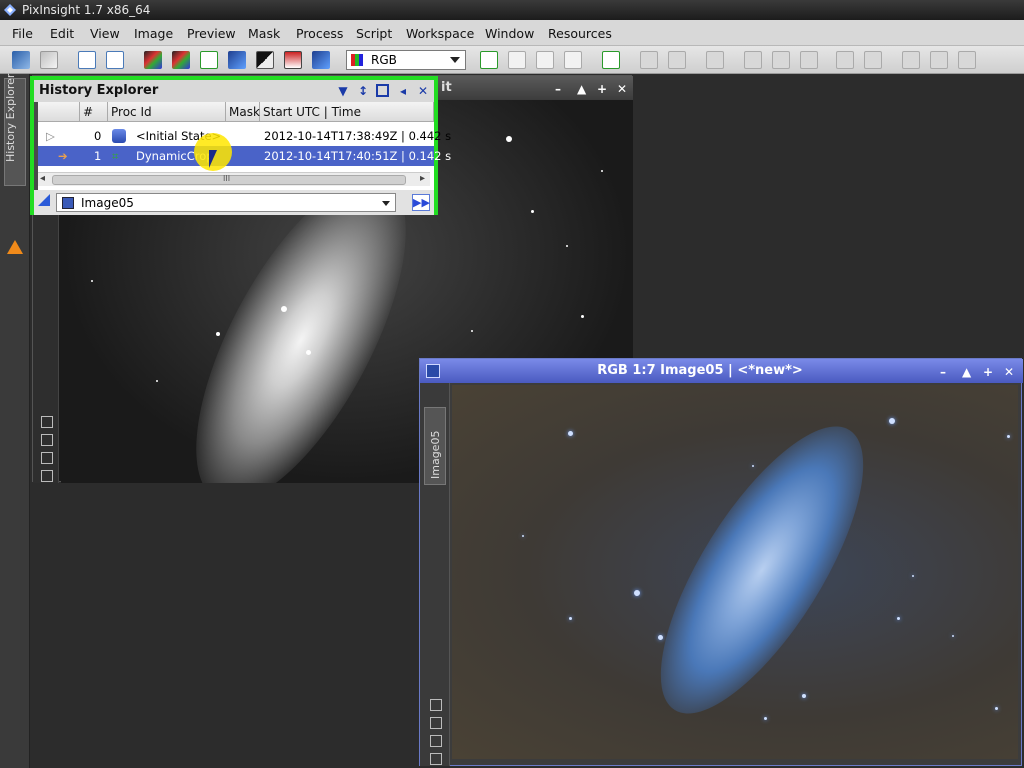  I want to click on menu-edit: Edit, so click(62, 33).